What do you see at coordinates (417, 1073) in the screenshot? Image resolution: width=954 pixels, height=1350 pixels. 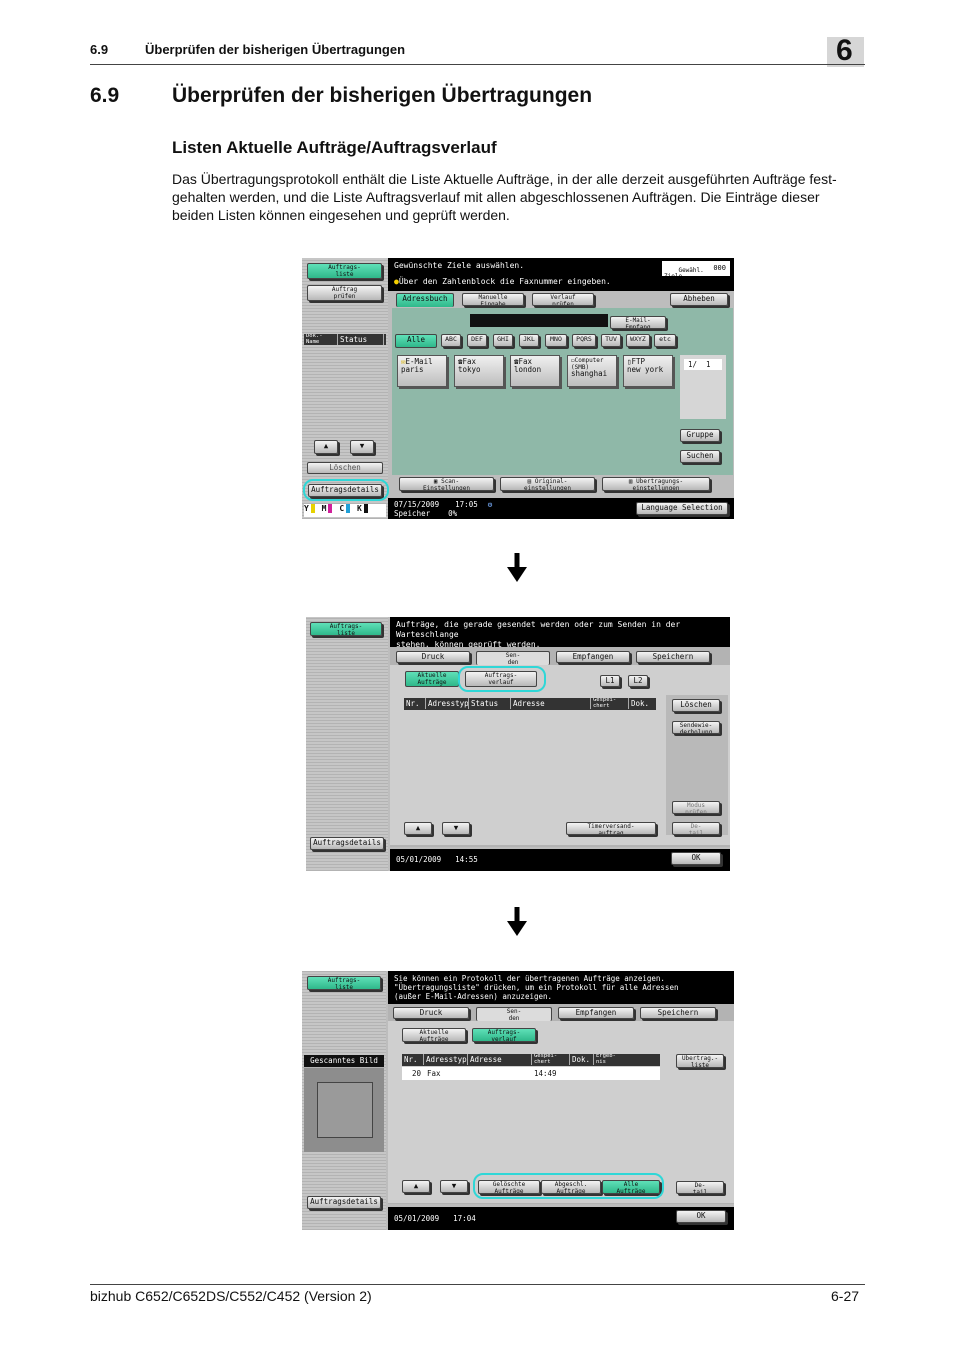 I see `row-nr: 20` at bounding box center [417, 1073].